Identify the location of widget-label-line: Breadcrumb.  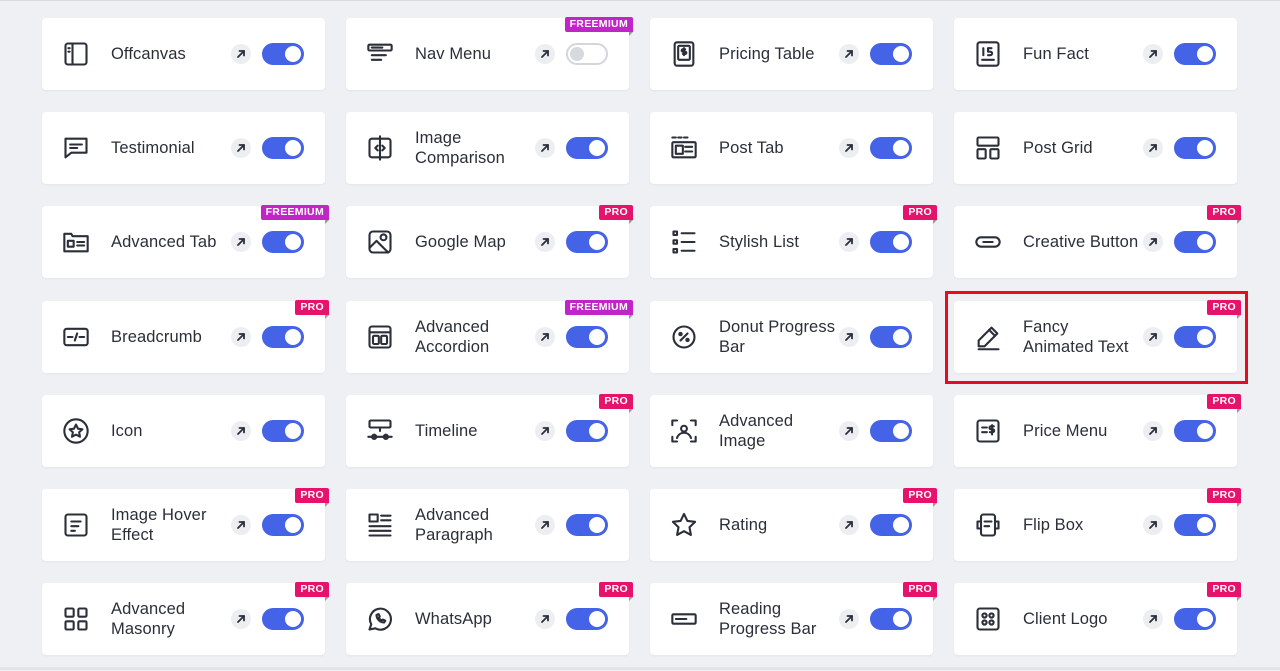
(156, 336).